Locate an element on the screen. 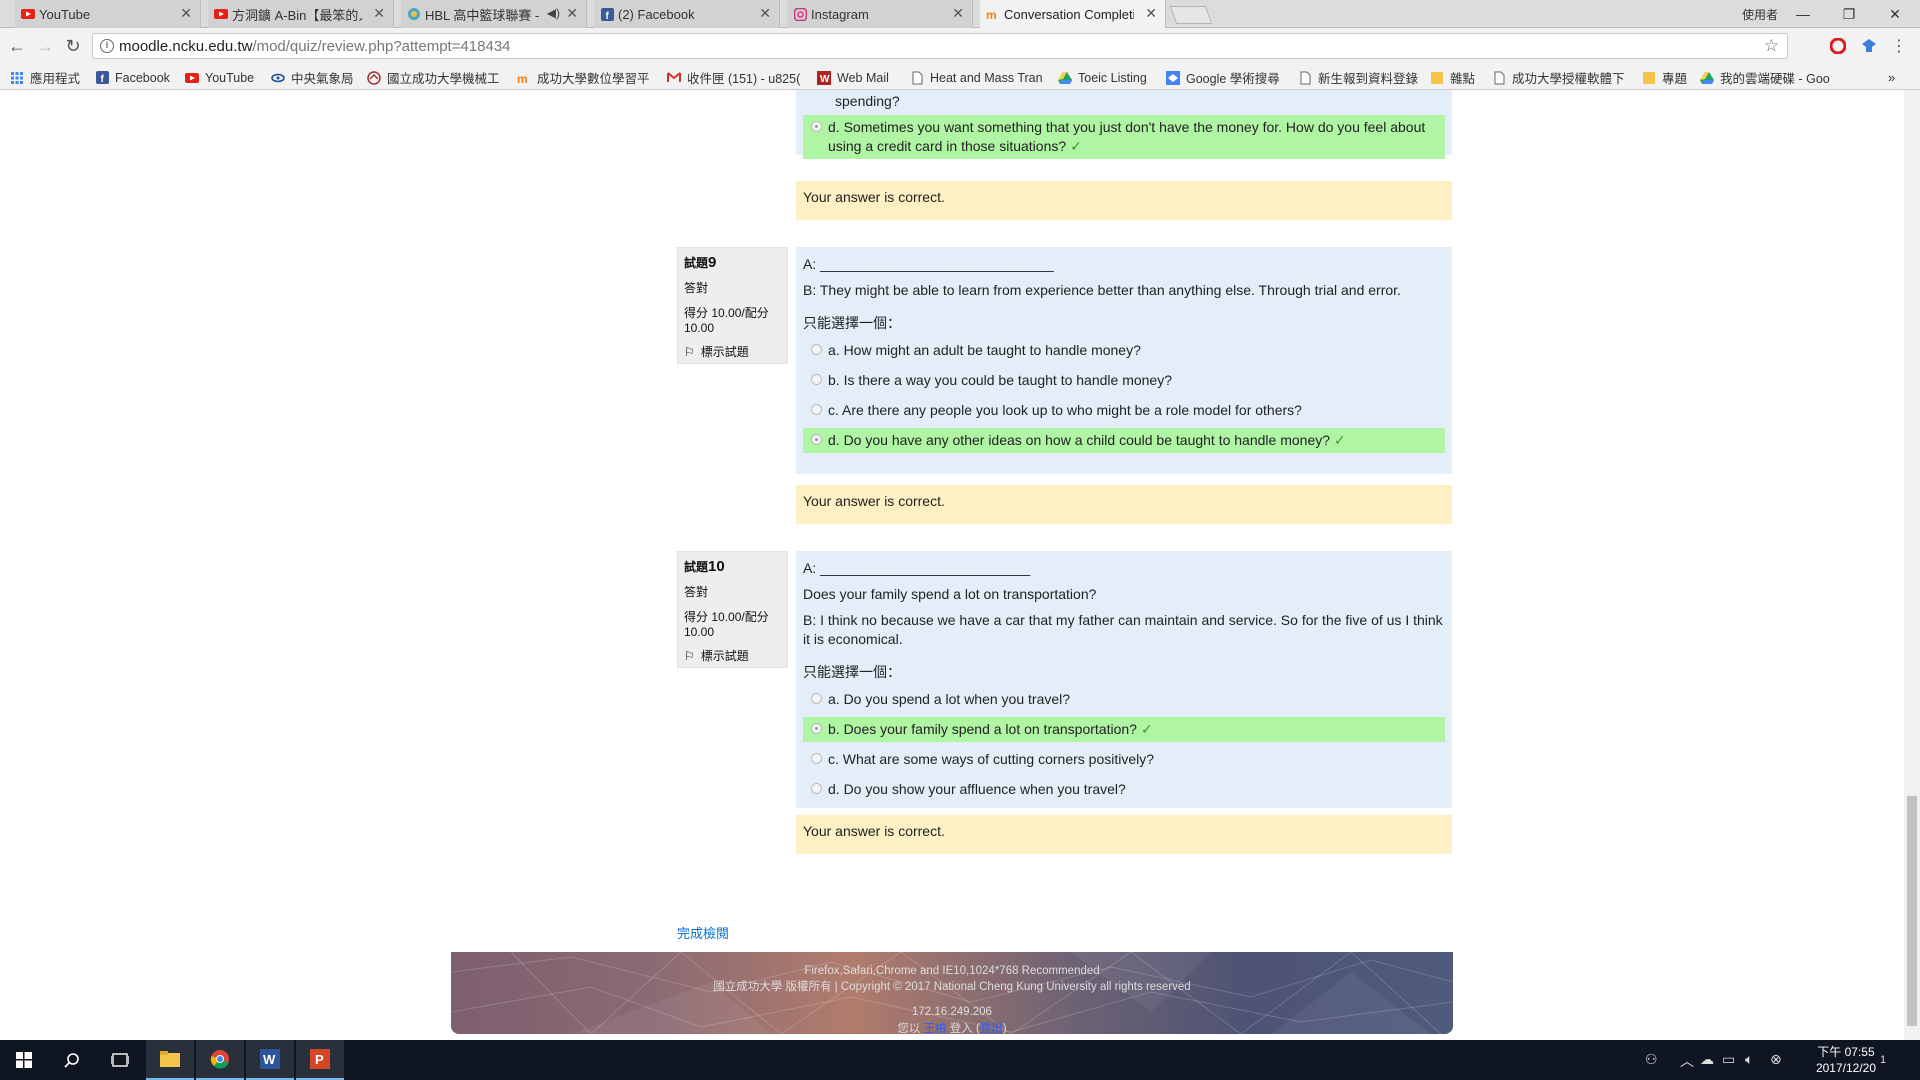  reload-icon: ↻ is located at coordinates (73, 46).